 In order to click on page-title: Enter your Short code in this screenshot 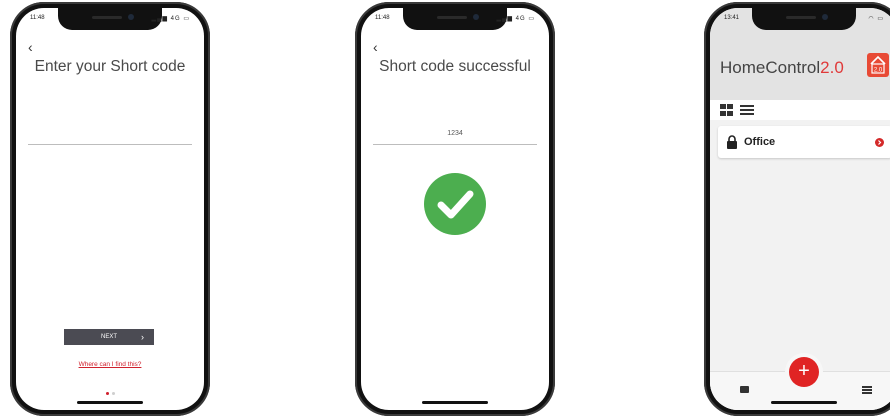, I will do `click(110, 66)`.